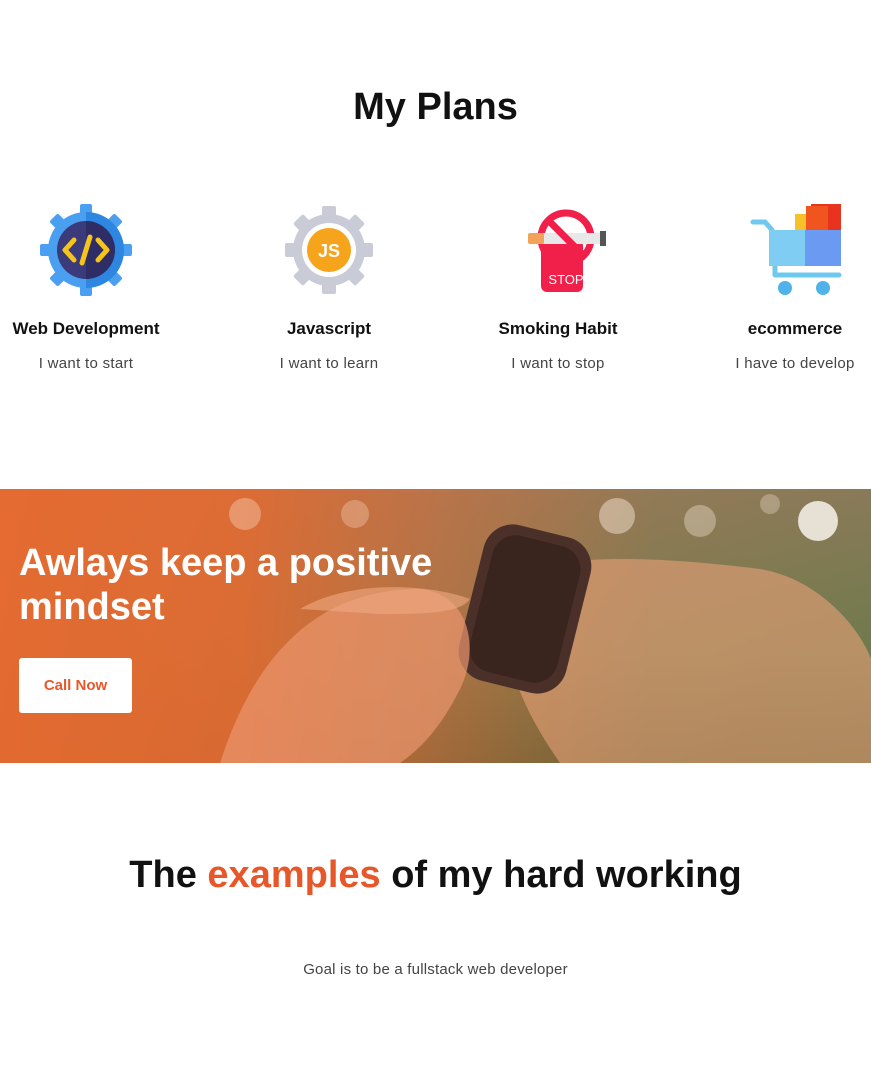 This screenshot has width=871, height=1065. What do you see at coordinates (565, 279) in the screenshot?
I see `stop-icon-text: STOP` at bounding box center [565, 279].